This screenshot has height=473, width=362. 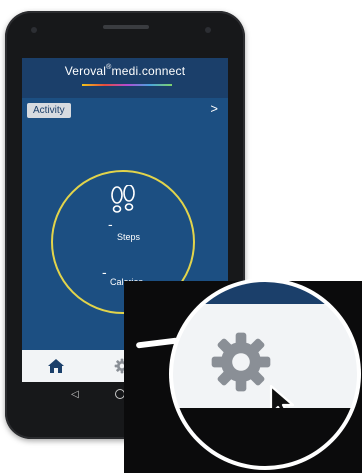 I want to click on steps-label: Steps, so click(x=129, y=237).